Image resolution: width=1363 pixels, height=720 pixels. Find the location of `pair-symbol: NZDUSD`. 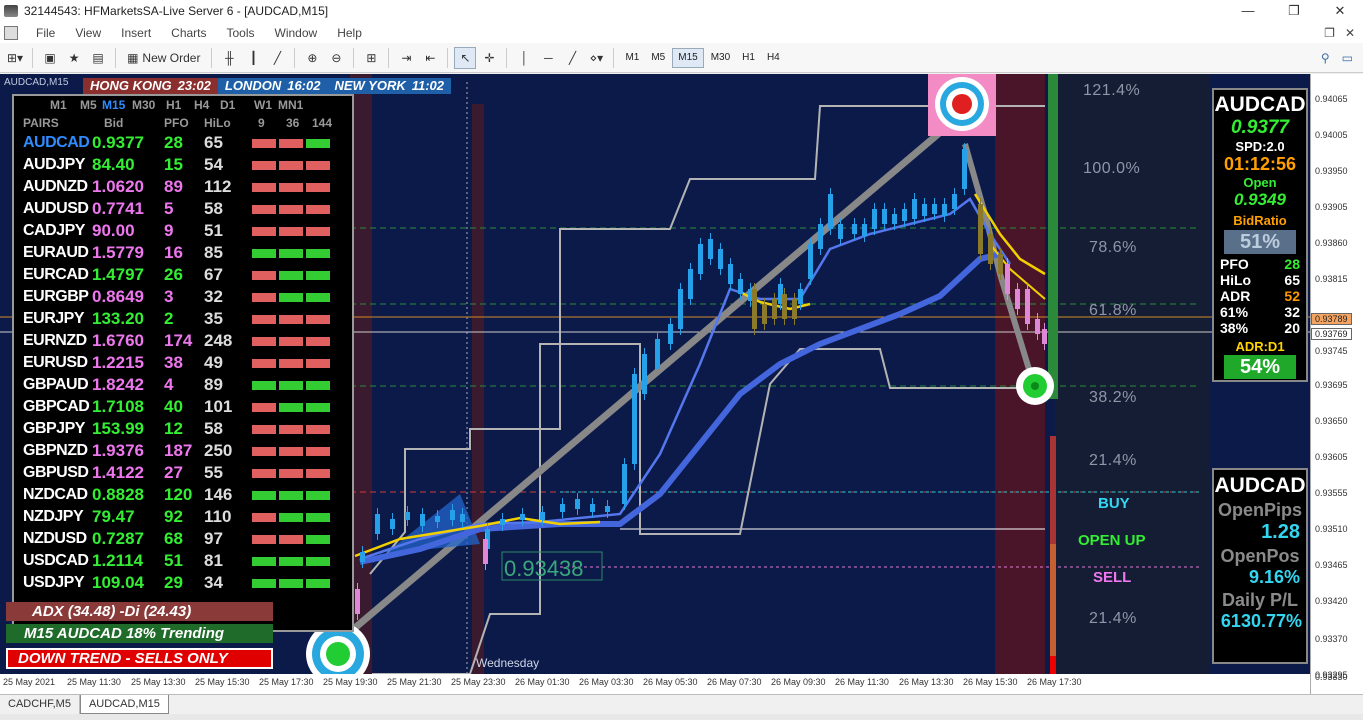

pair-symbol: NZDUSD is located at coordinates (53, 539).